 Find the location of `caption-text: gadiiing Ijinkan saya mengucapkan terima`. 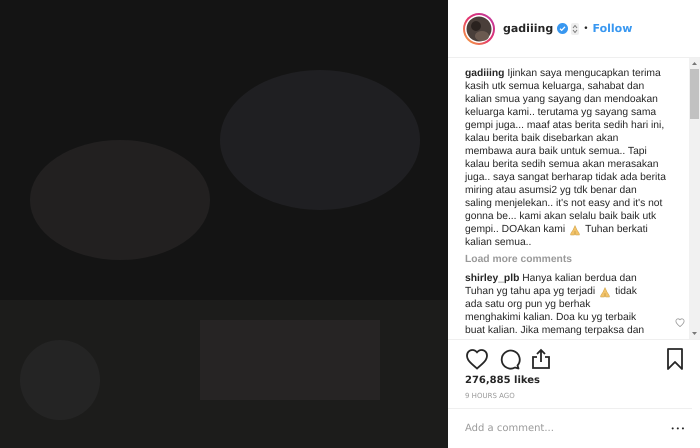

caption-text: gadiiing Ijinkan saya mengucapkan terima is located at coordinates (563, 73).